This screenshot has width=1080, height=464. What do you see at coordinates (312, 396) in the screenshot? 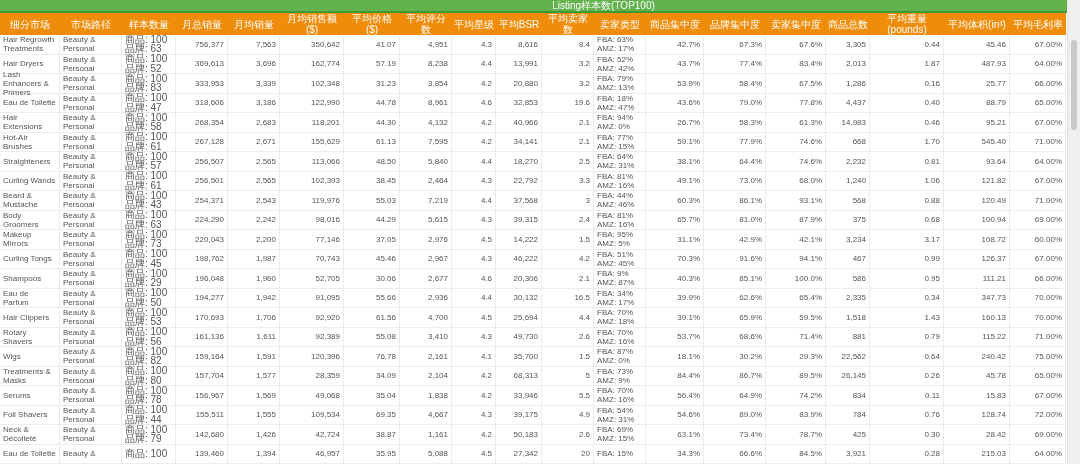
I see `table-cell: 49,068` at bounding box center [312, 396].